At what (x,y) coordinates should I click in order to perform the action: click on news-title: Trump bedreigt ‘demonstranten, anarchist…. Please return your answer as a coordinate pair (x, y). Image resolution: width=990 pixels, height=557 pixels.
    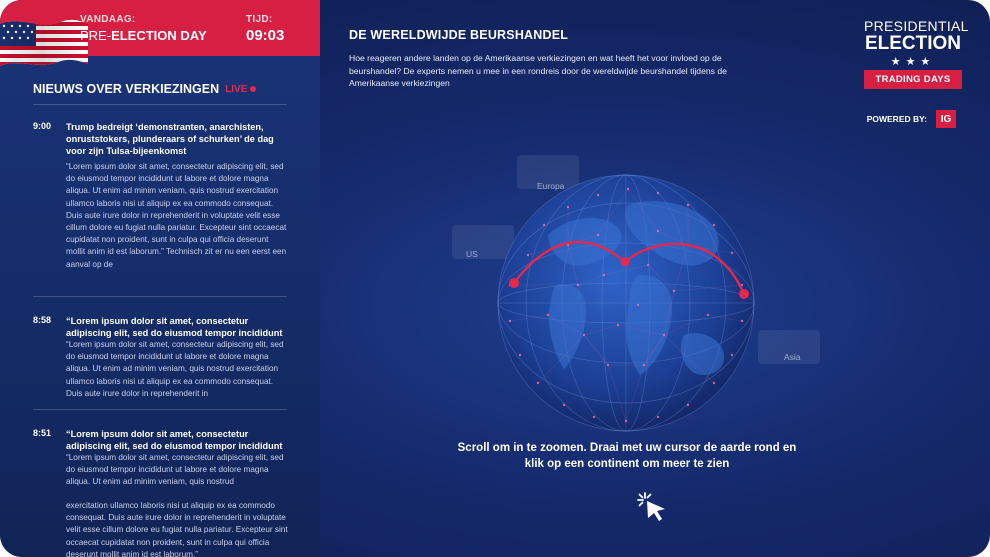
    Looking at the image, I should click on (178, 139).